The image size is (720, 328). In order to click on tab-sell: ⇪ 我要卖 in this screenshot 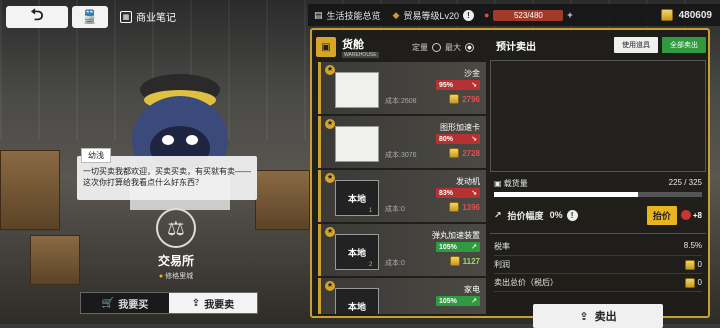, I will do `click(213, 303)`.